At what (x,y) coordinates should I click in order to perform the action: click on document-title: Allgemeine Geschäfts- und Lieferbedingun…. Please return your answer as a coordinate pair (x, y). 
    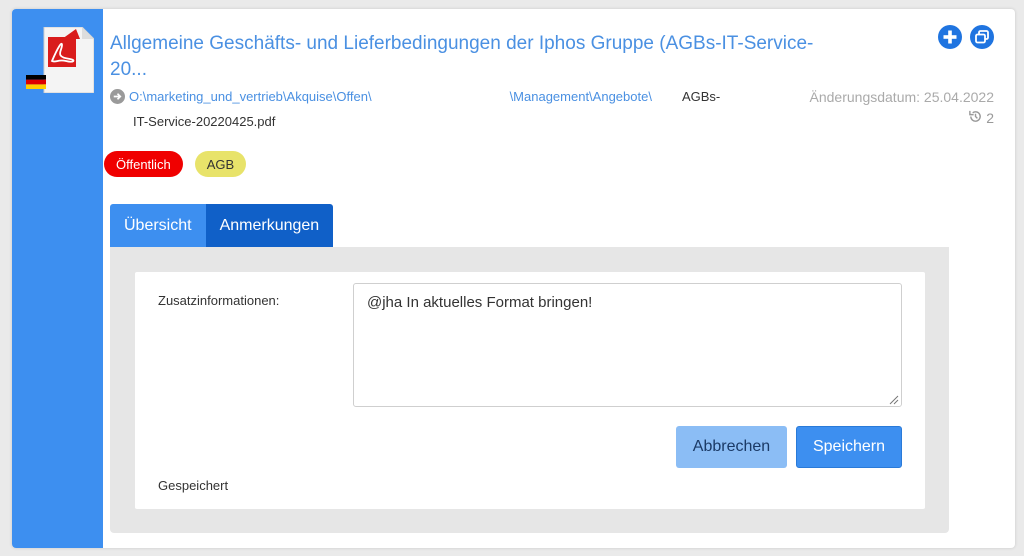
    Looking at the image, I should click on (465, 57).